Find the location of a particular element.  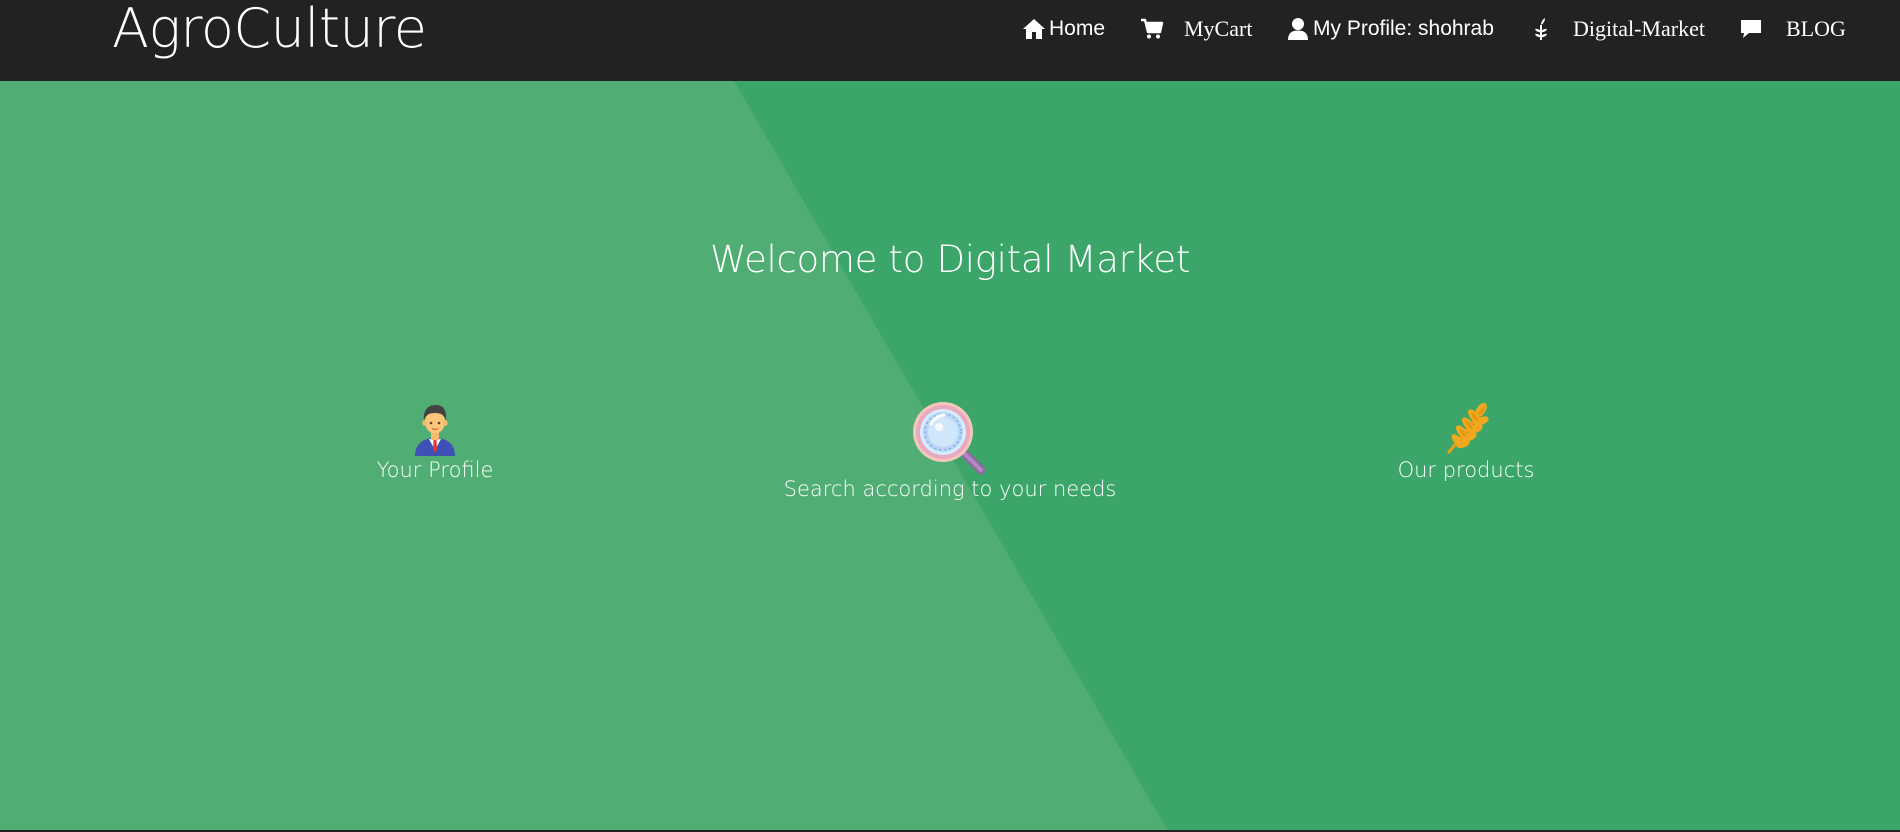

nav-home-label: Home is located at coordinates (1077, 28).